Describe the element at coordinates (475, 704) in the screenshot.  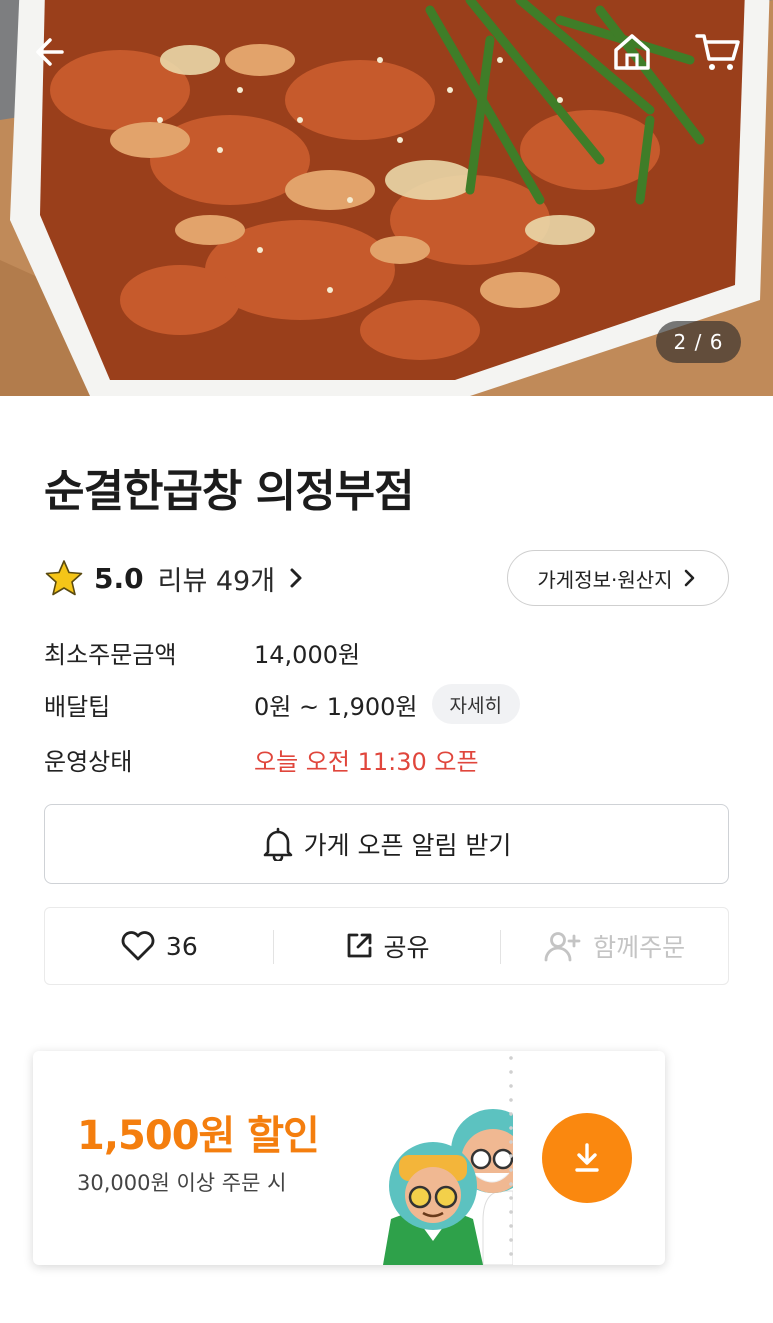
I see `delivery-tip-detail-button: 자세히` at that location.